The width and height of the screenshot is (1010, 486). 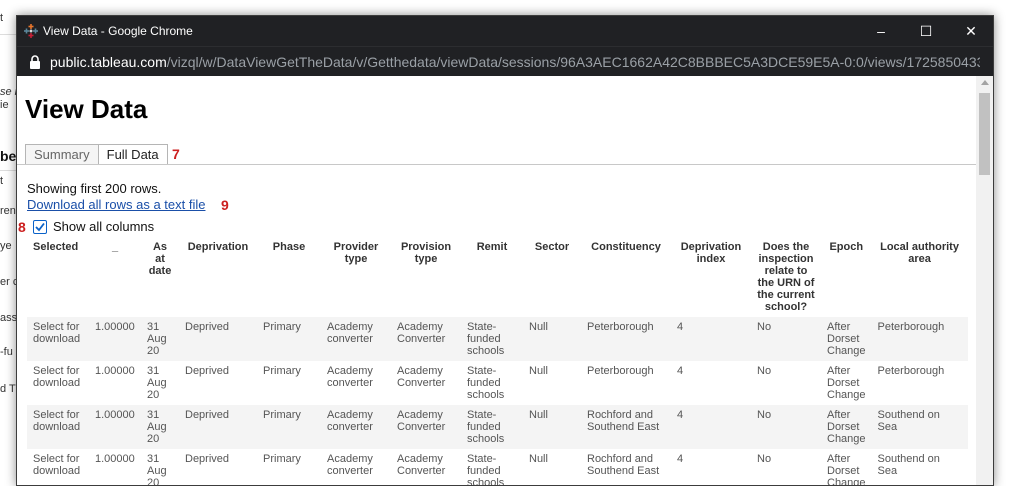 I want to click on background-text: -fu, so click(x=6, y=352).